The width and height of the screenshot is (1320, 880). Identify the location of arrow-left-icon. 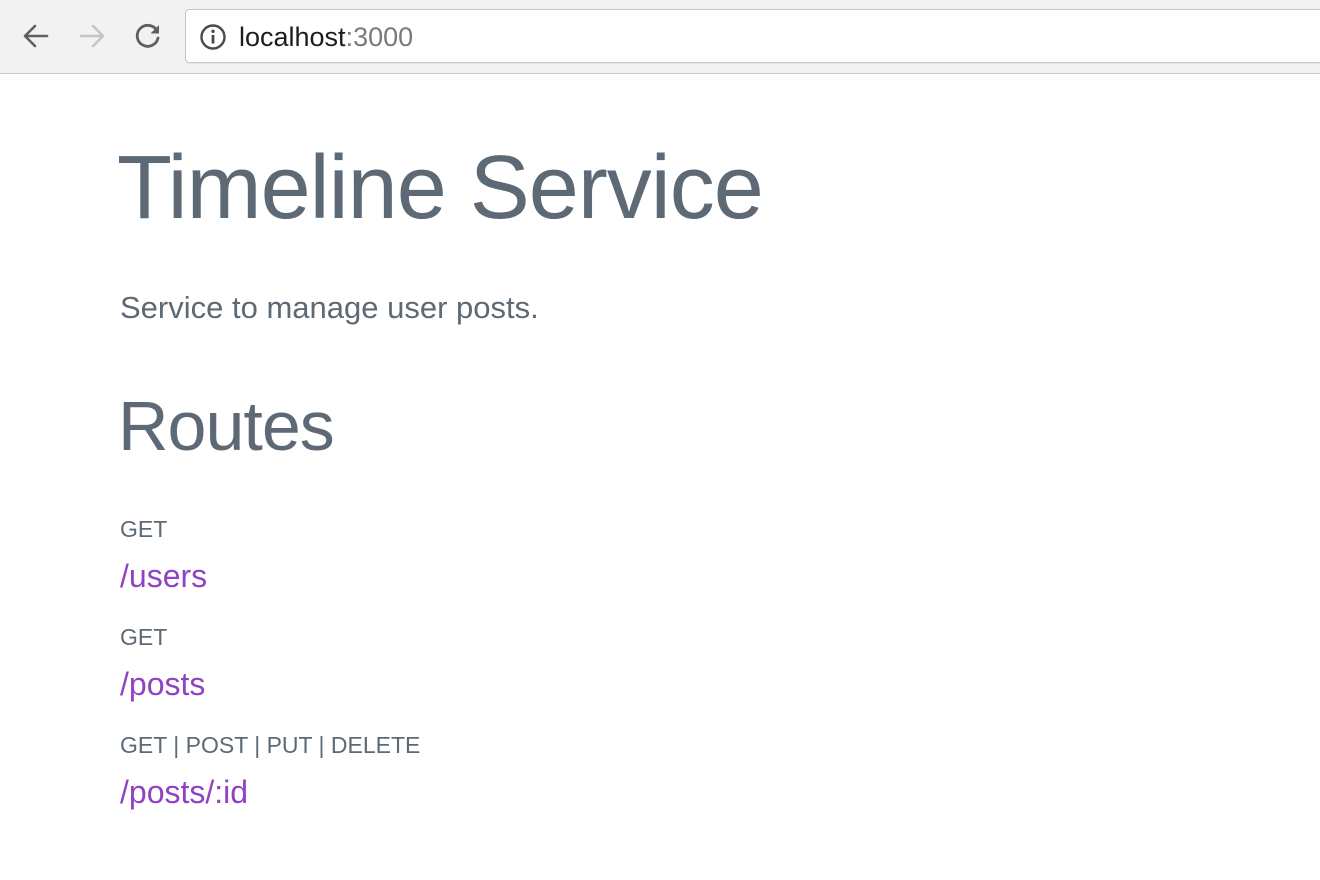
(36, 36).